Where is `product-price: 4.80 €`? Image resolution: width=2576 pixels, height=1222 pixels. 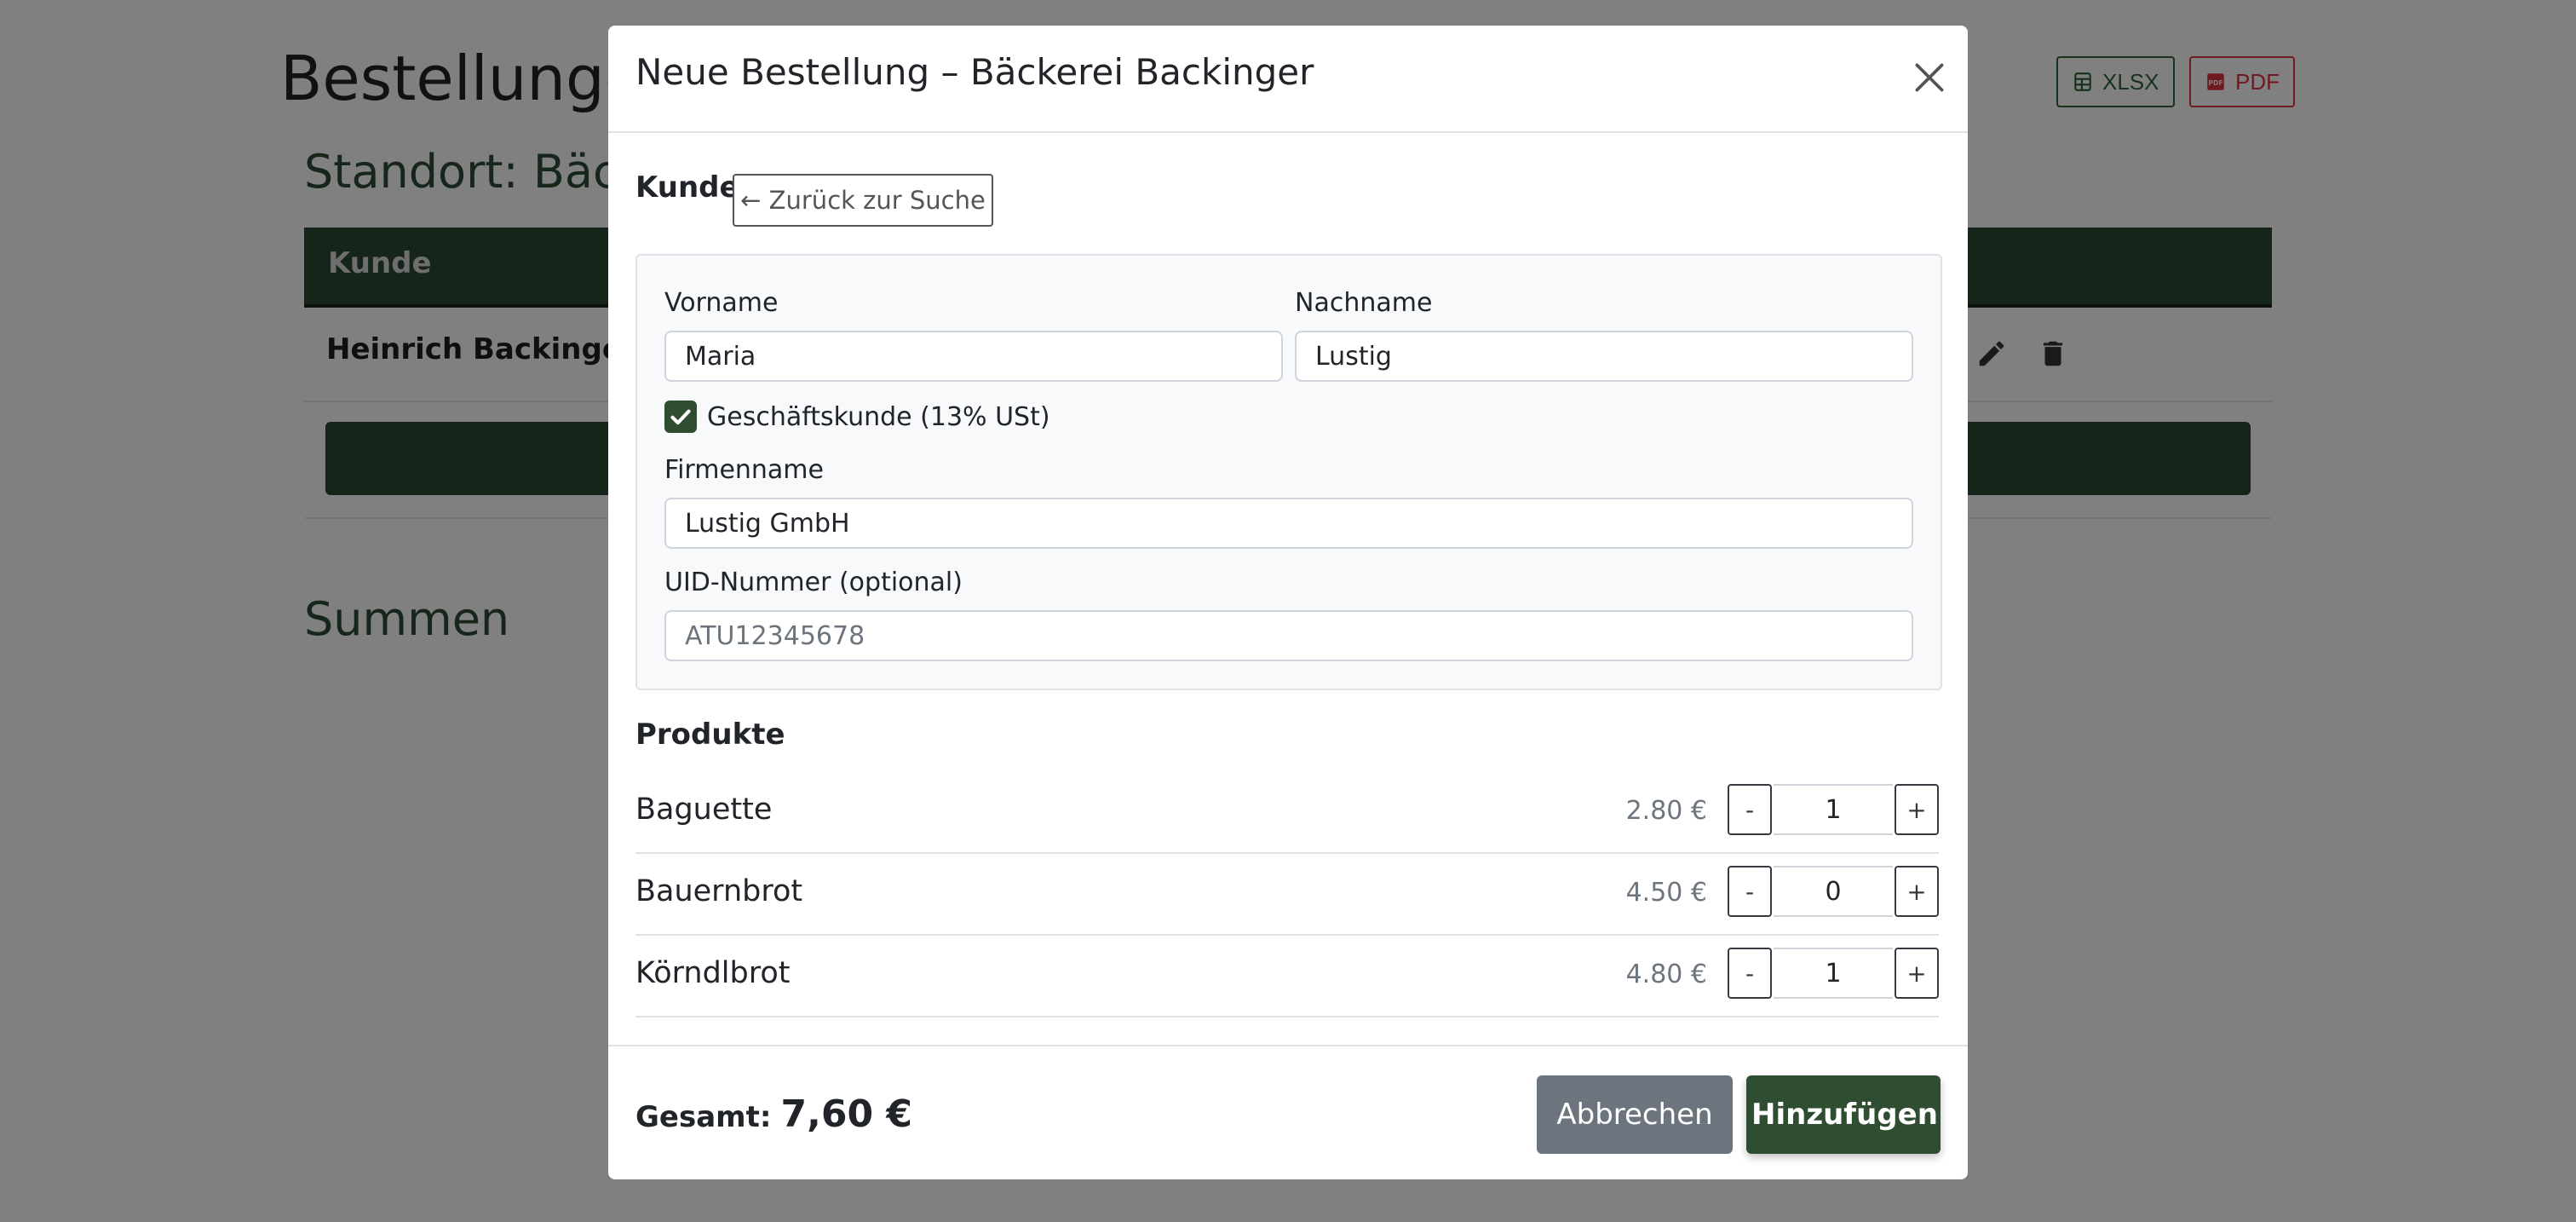 product-price: 4.80 € is located at coordinates (1666, 974).